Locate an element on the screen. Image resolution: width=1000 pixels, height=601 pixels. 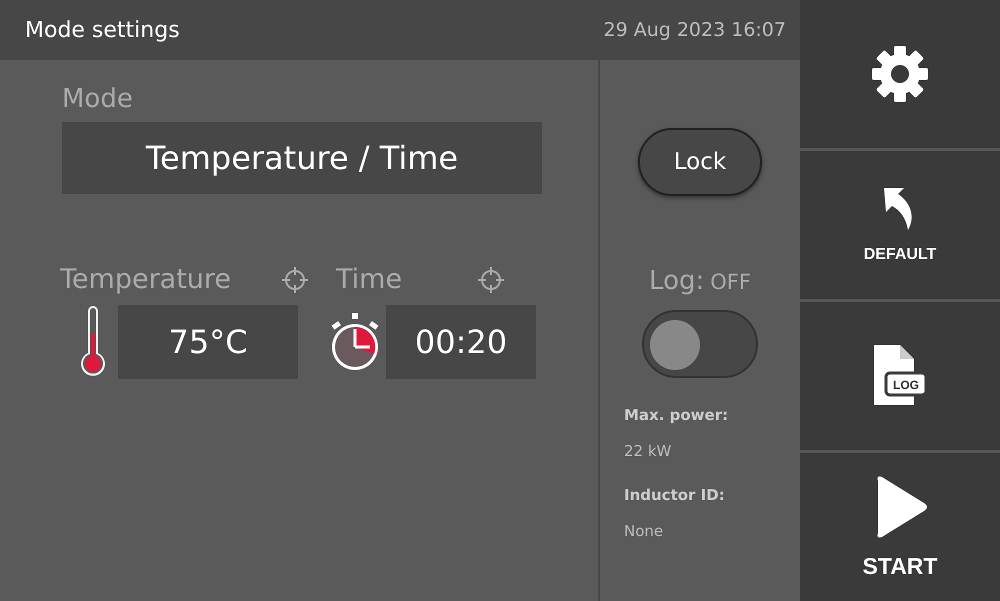
log-button: LOG is located at coordinates (900, 376).